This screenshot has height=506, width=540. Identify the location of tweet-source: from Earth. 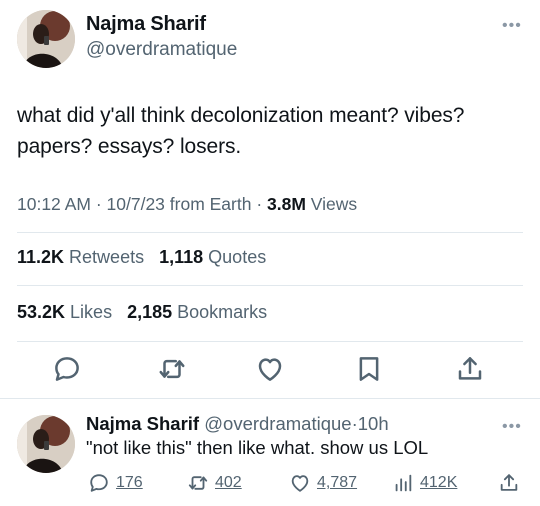
(208, 204).